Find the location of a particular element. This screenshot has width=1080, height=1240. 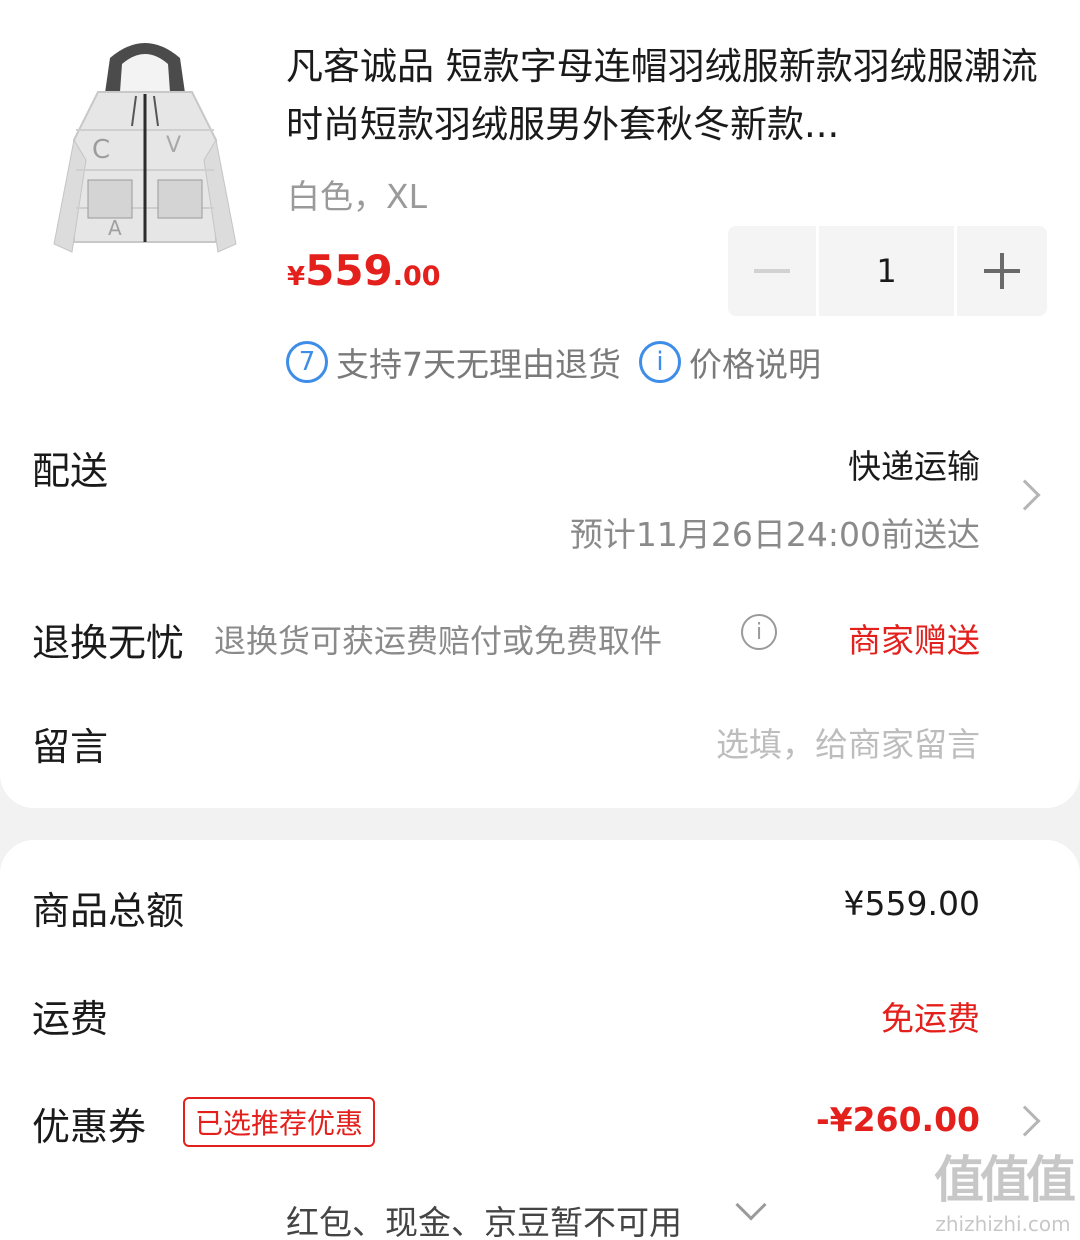

decrease-quantity-button is located at coordinates (772, 271).